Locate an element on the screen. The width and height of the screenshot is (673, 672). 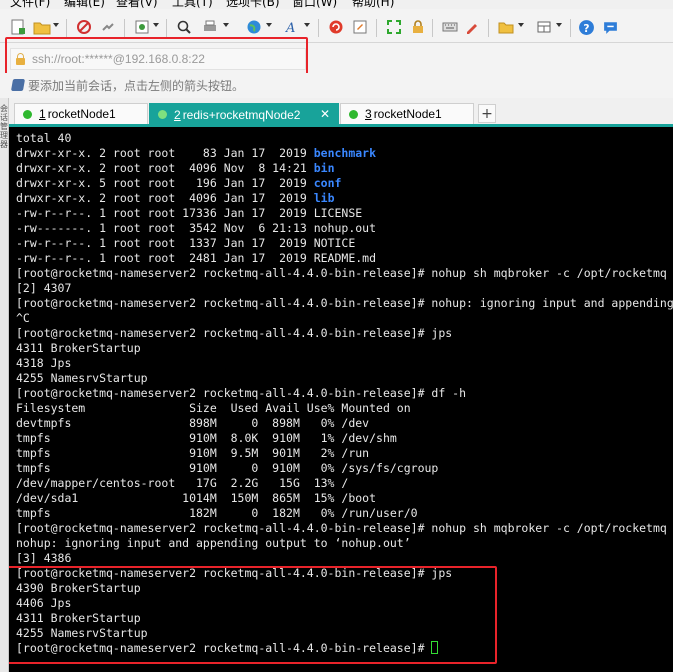
terminal-line: tmpfs 182M 0 182M 0% /run/user/0 is located at coordinates (344, 513).